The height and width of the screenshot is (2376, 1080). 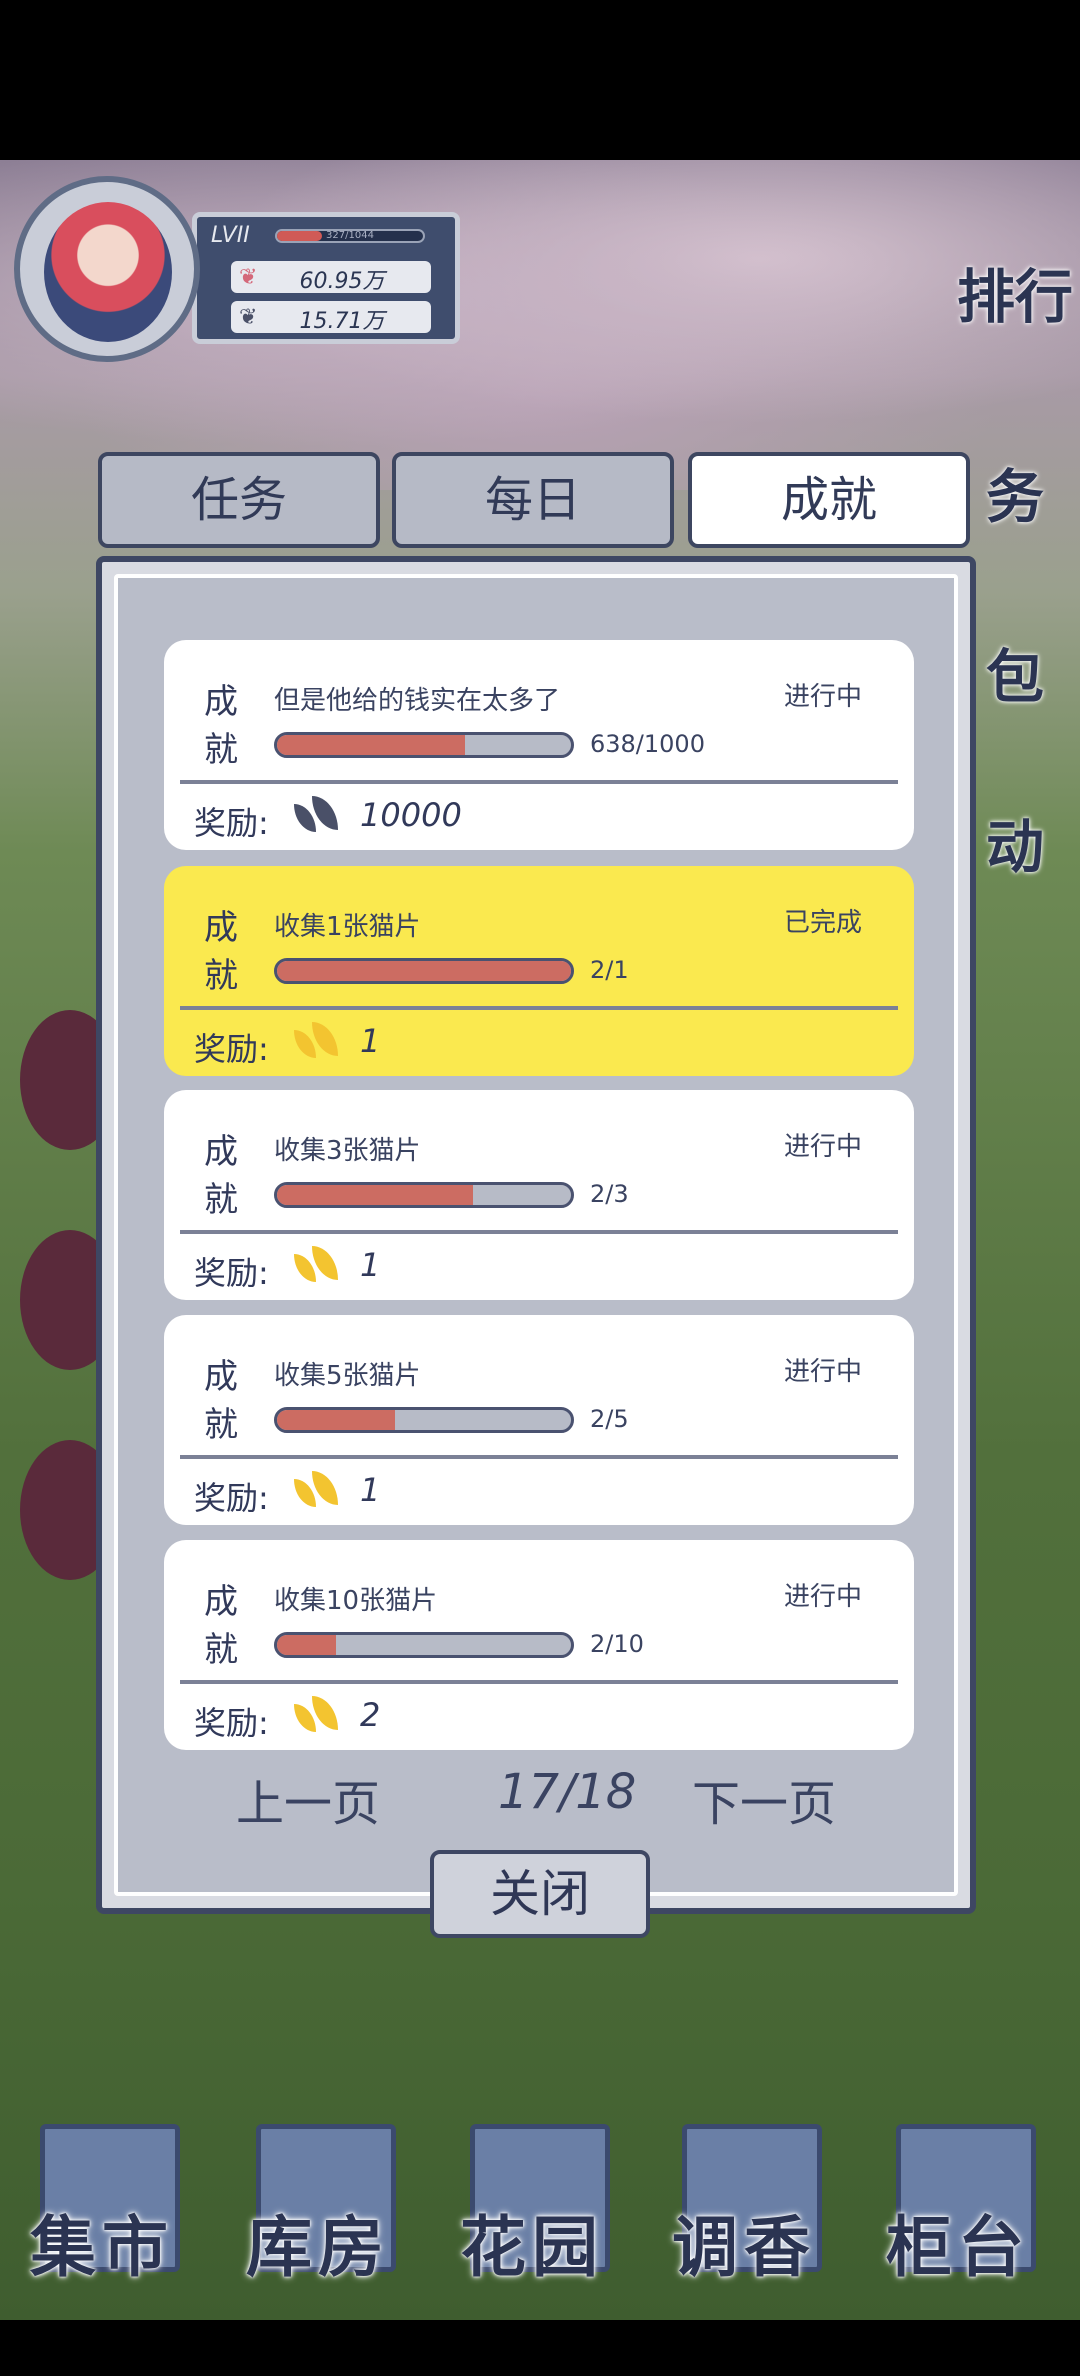 I want to click on pager: 上一页 17/18 下一页, so click(x=536, y=1804).